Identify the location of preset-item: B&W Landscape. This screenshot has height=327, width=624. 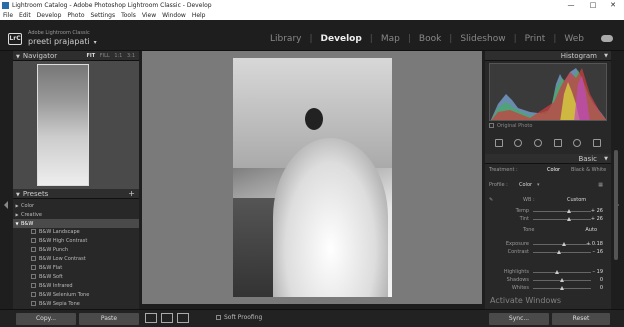
(76, 232).